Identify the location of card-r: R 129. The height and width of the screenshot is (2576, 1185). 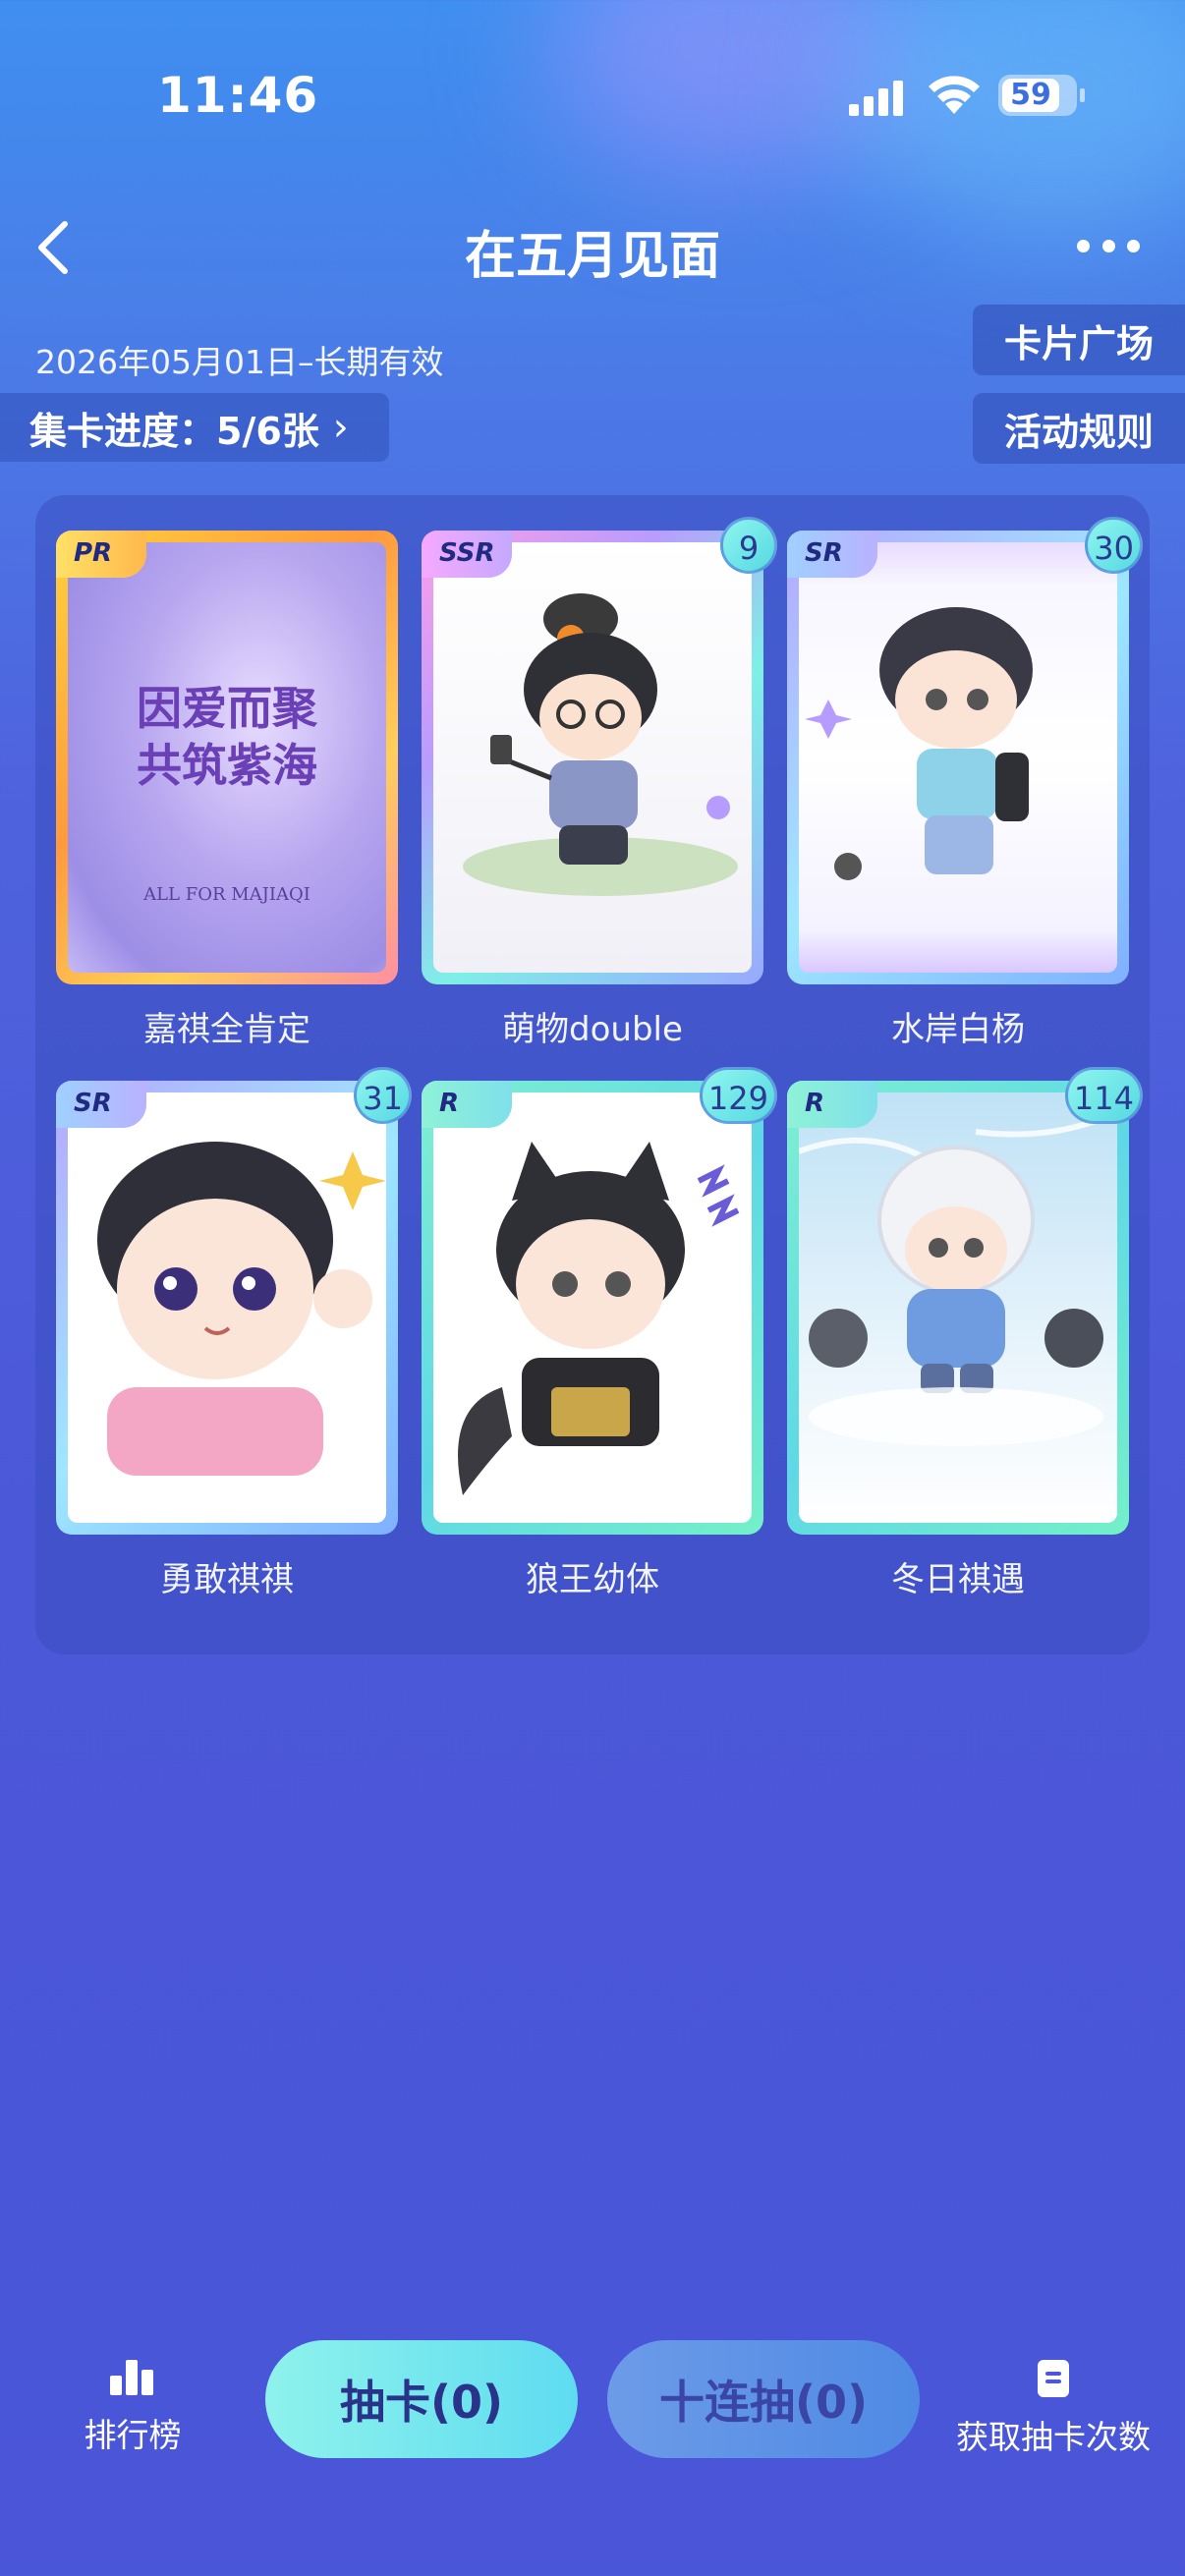
(600, 1301).